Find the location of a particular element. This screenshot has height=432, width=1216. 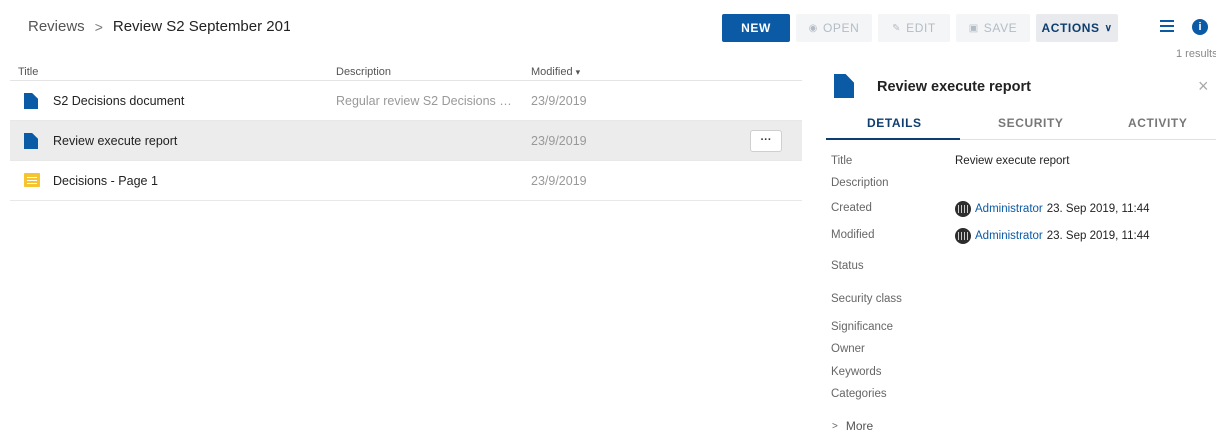

prop-value-title: Review execute report is located at coordinates (1012, 161).